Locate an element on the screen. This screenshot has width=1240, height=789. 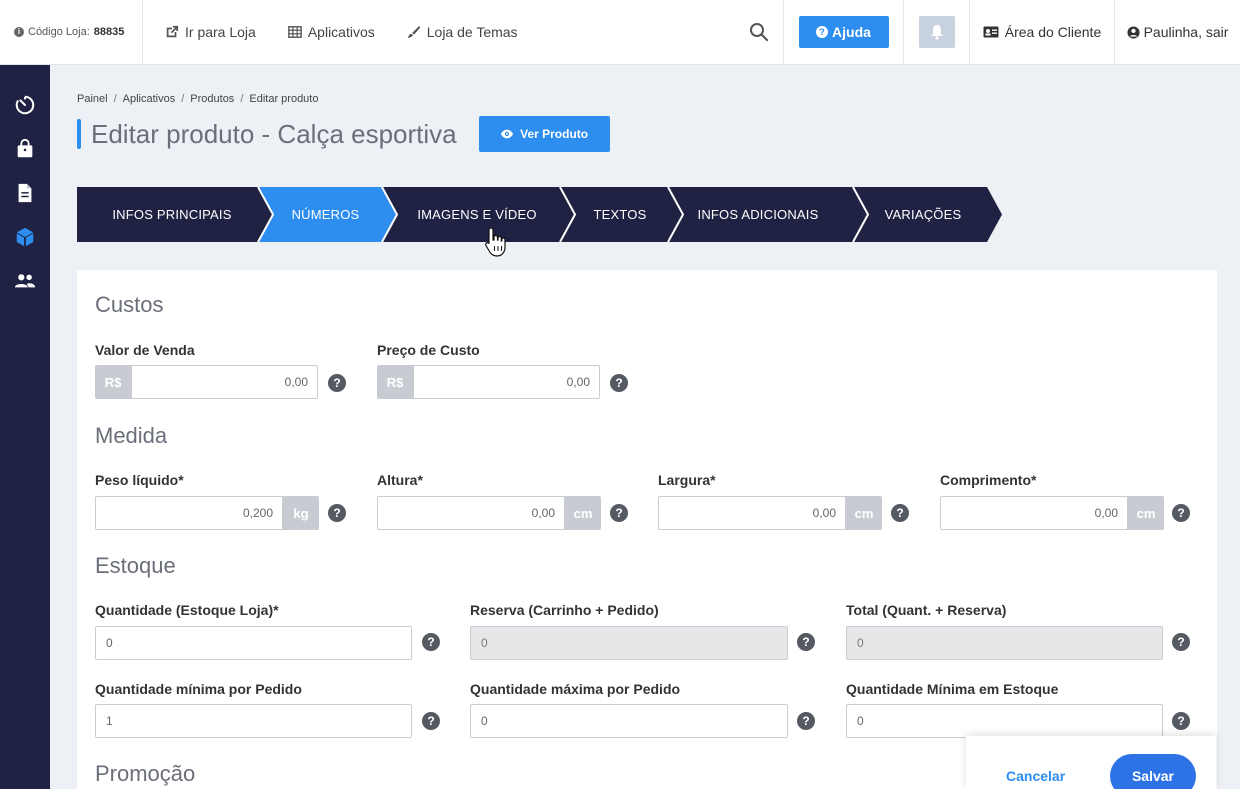
quantity-input: 0 is located at coordinates (253, 643).